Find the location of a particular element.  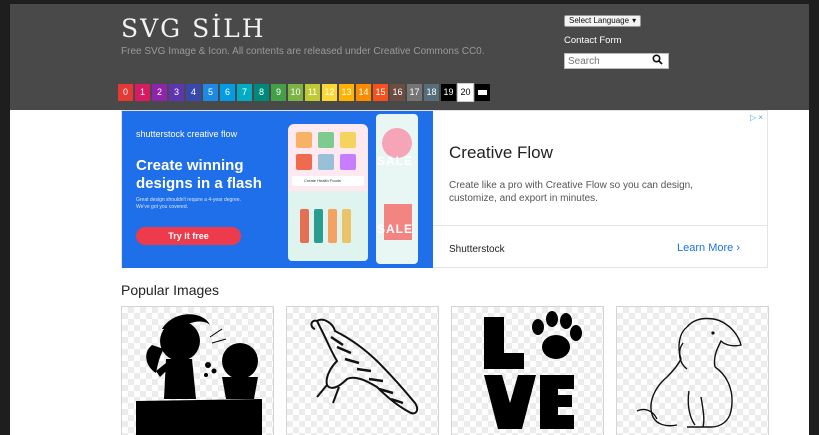

color-filter-15: 15 is located at coordinates (380, 92).